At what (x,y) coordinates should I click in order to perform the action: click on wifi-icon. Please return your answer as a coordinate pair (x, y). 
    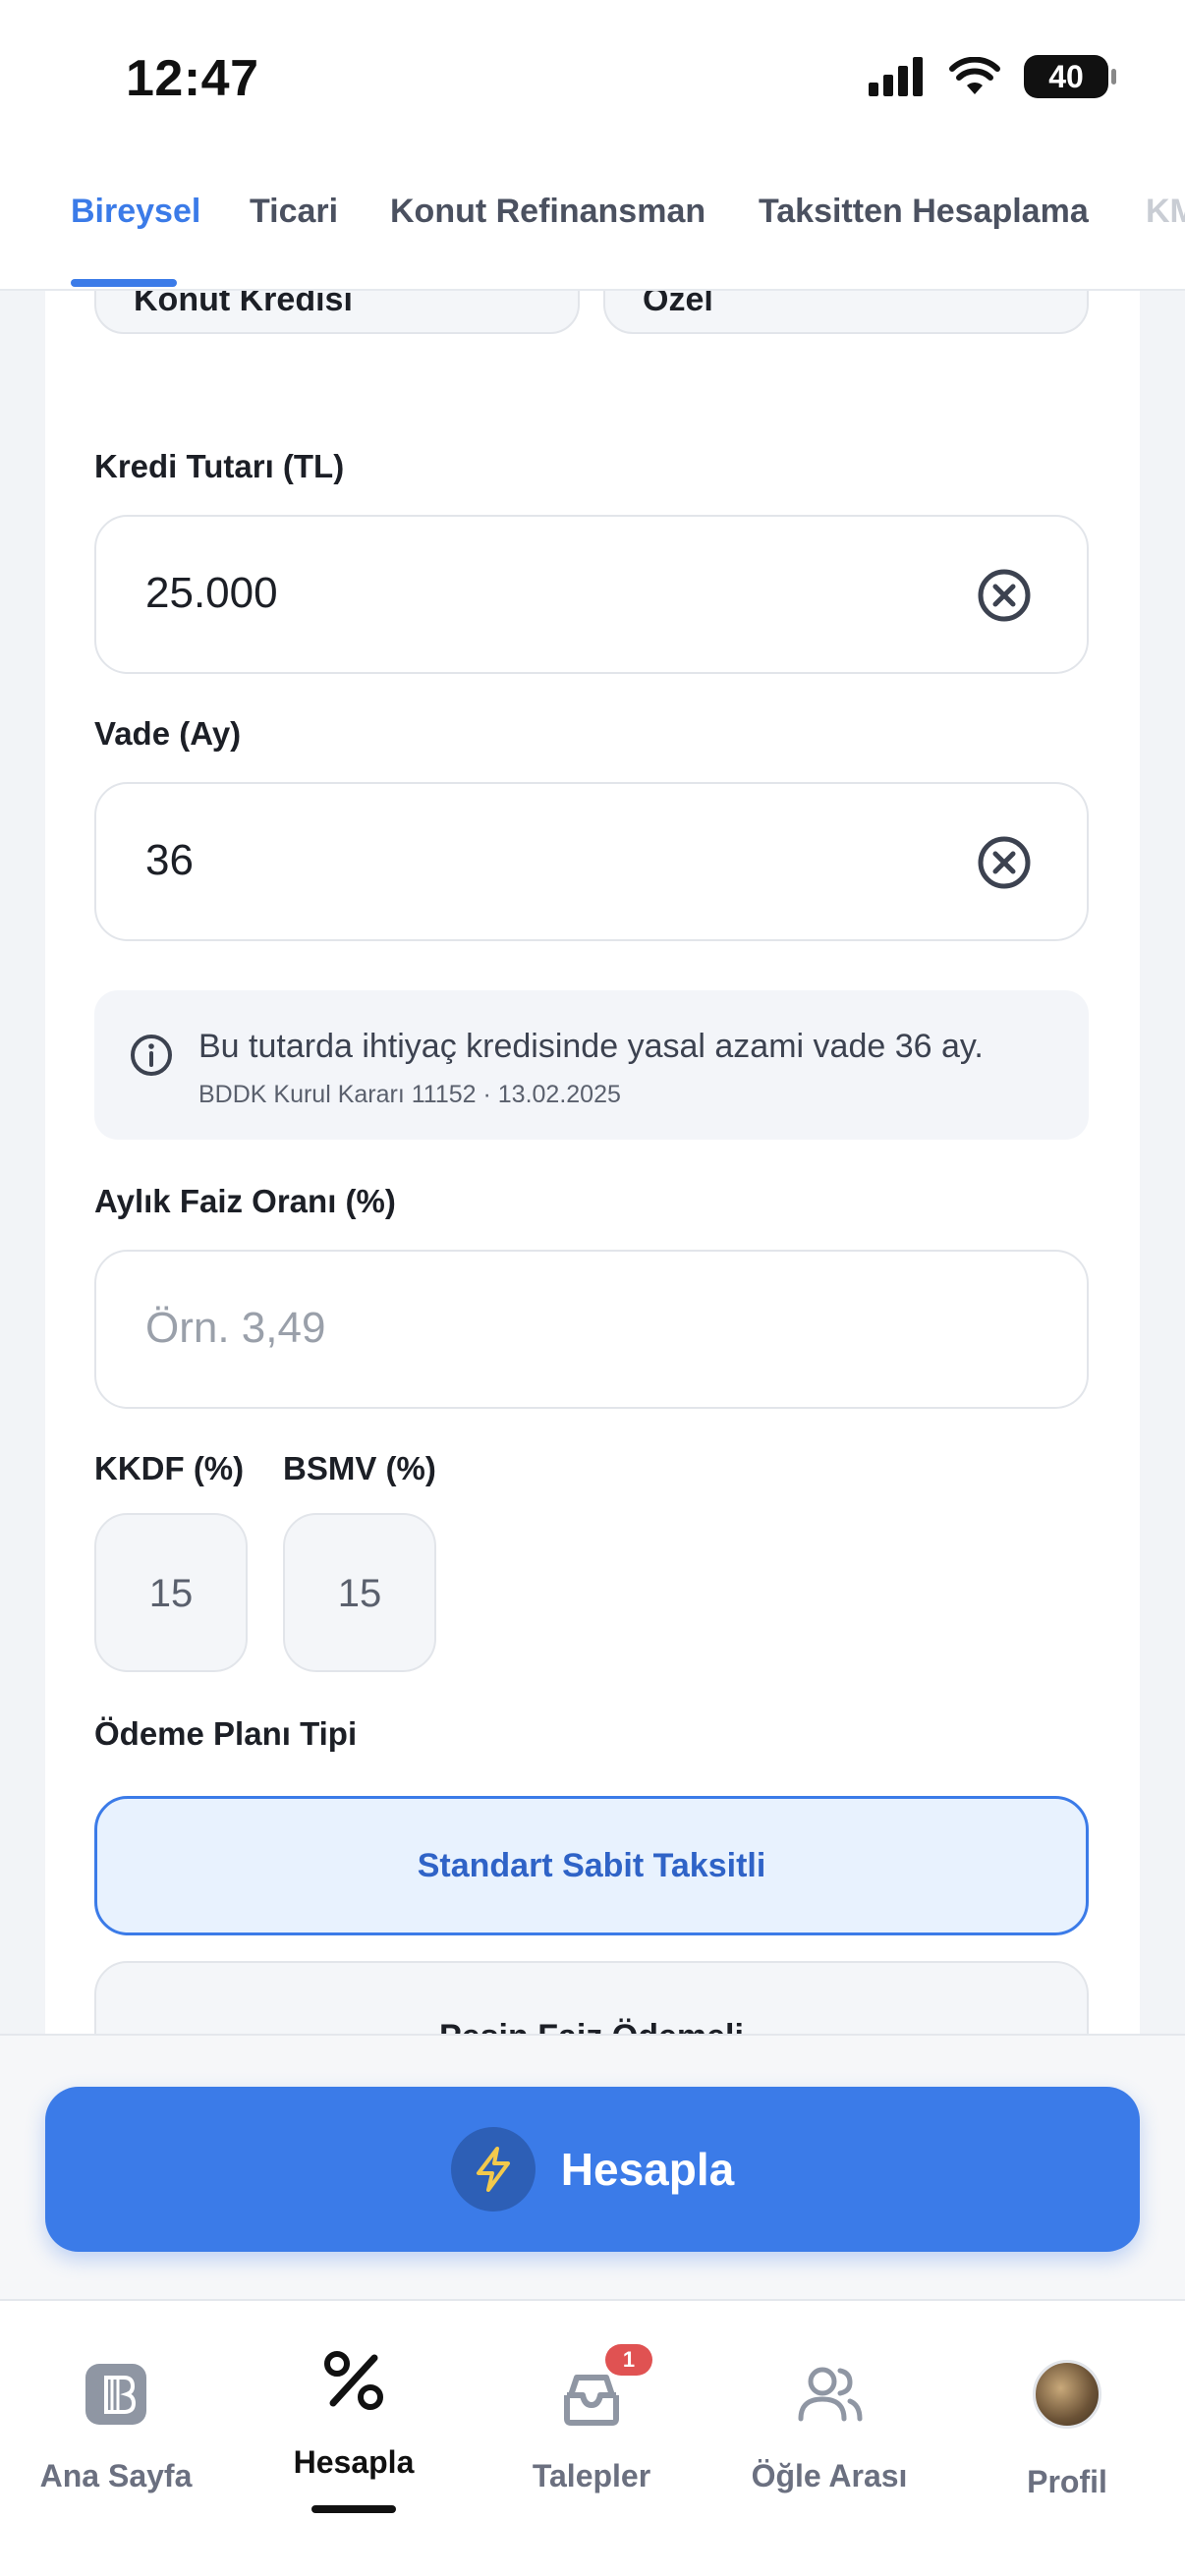
    Looking at the image, I should click on (975, 75).